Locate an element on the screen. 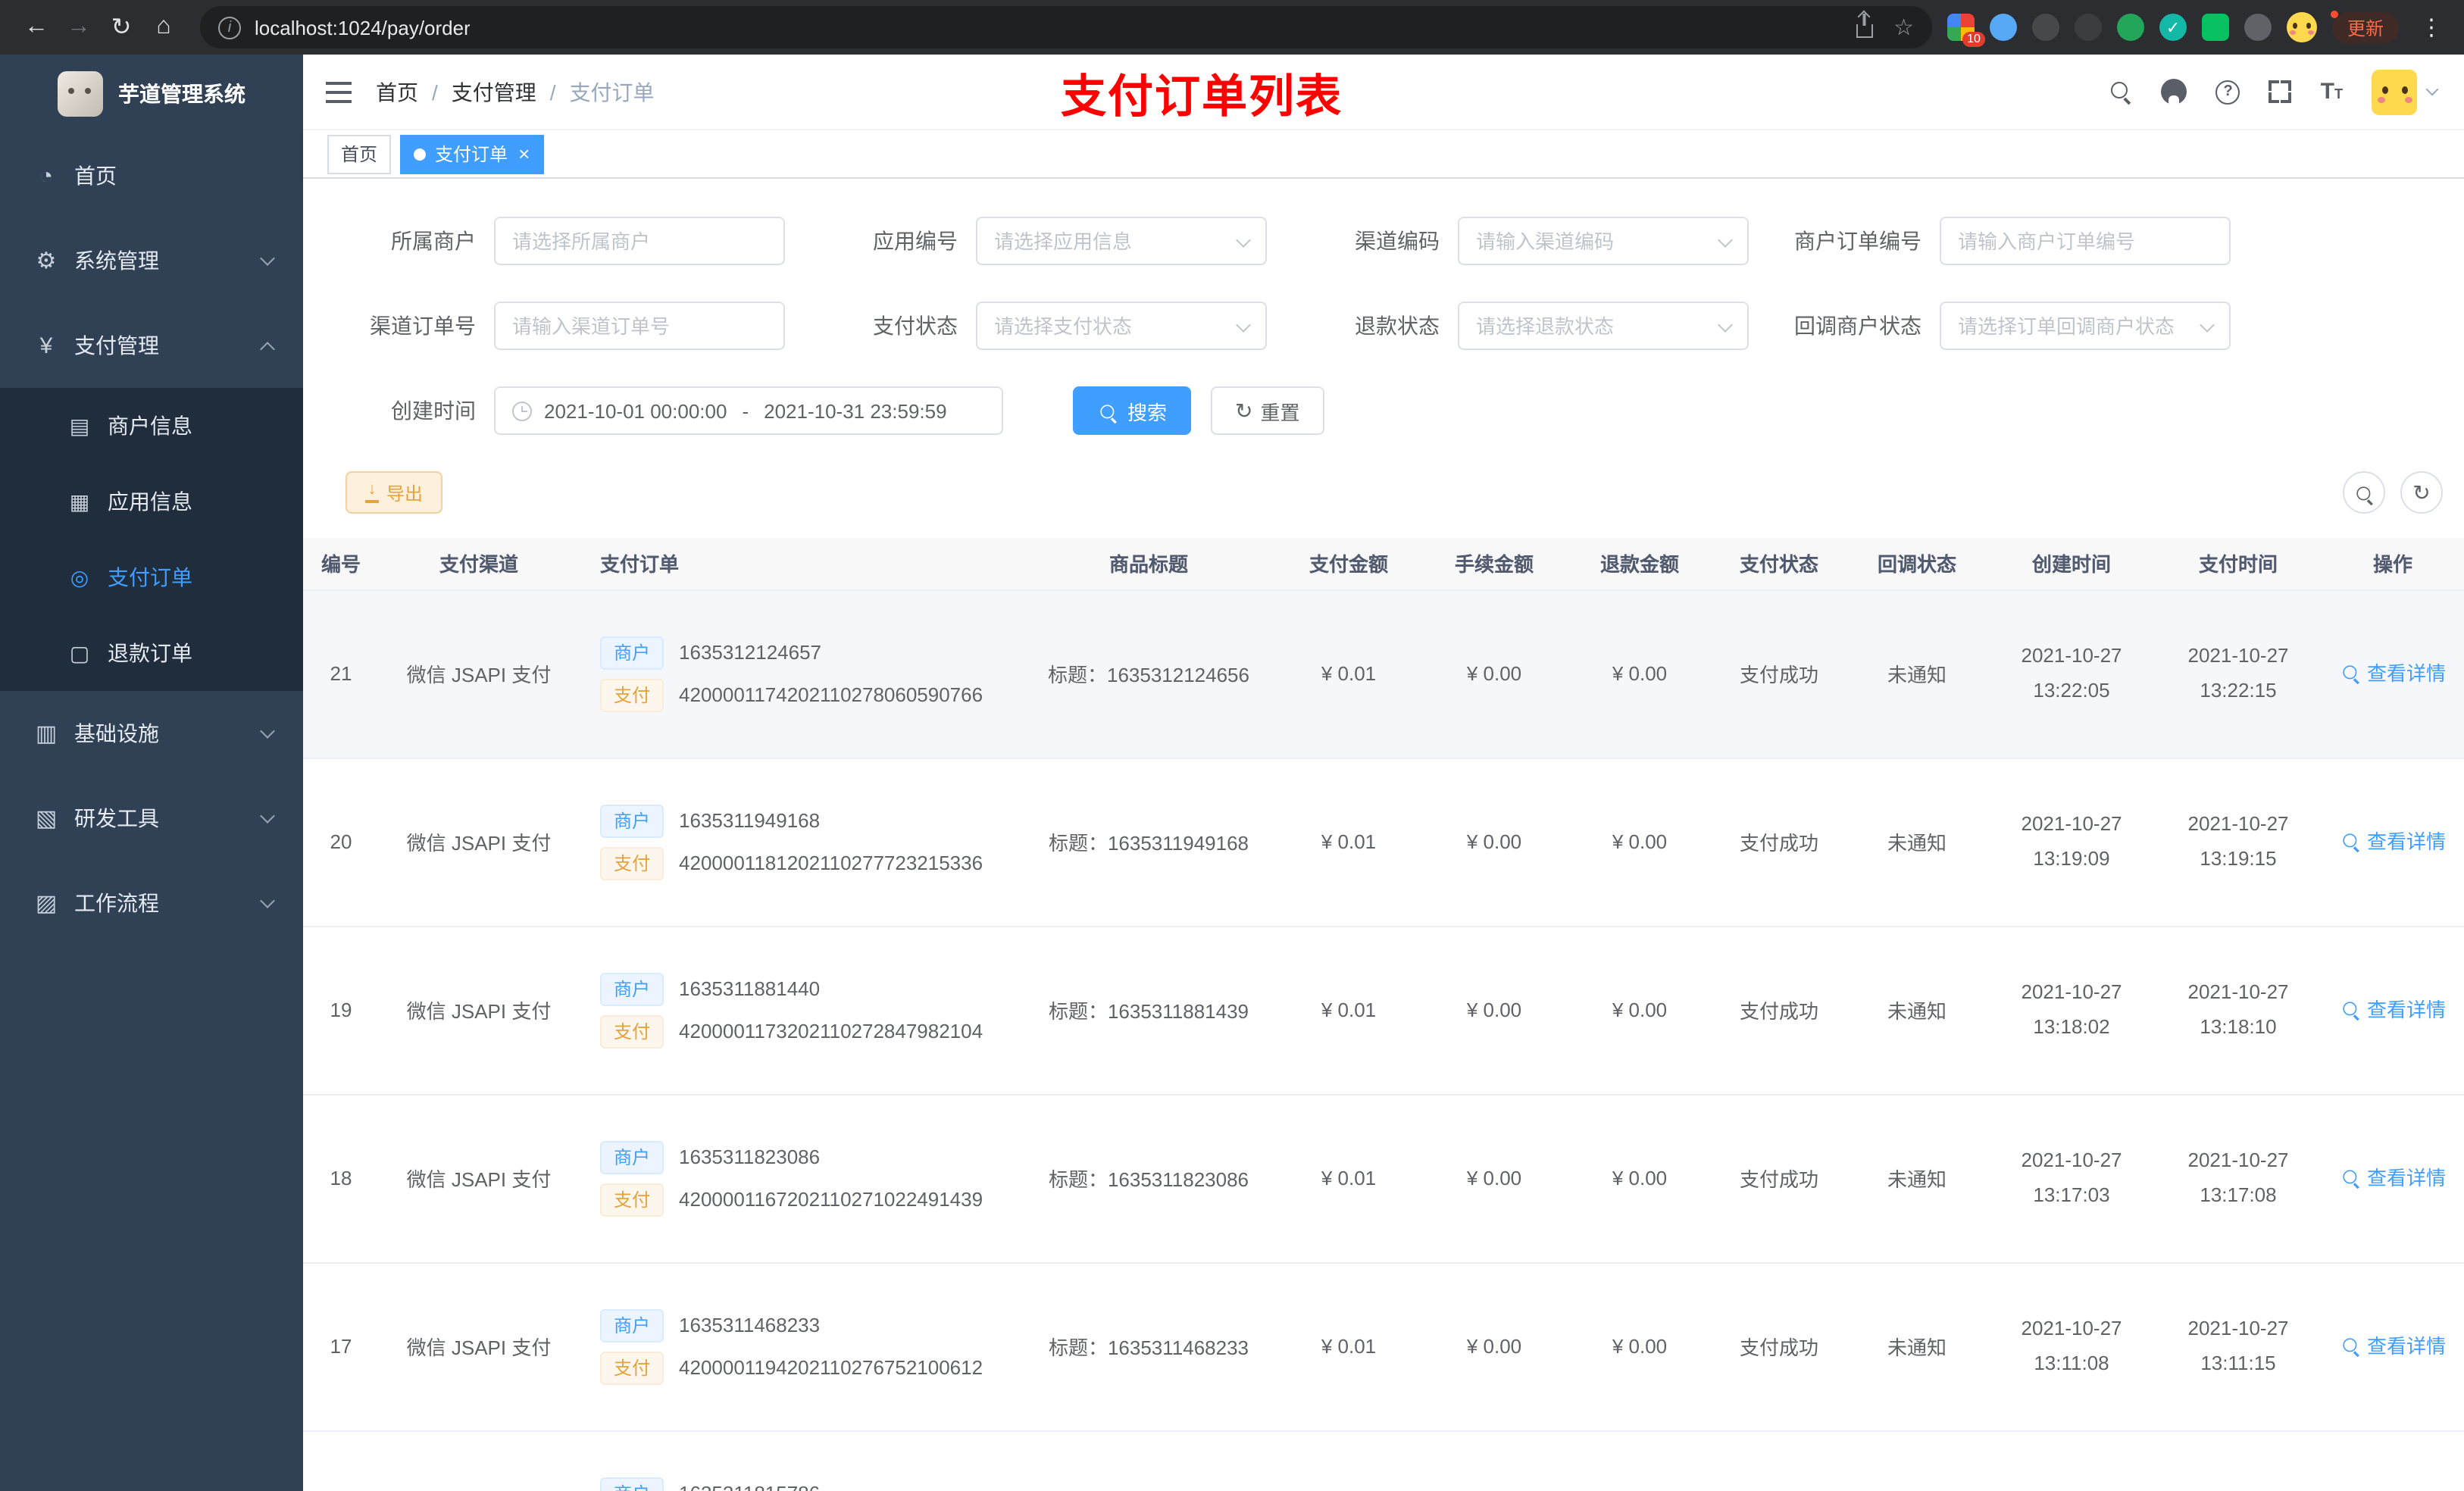 Image resolution: width=2464 pixels, height=1491 pixels. filter-notify-status: 回调商户状态 is located at coordinates (2006, 326).